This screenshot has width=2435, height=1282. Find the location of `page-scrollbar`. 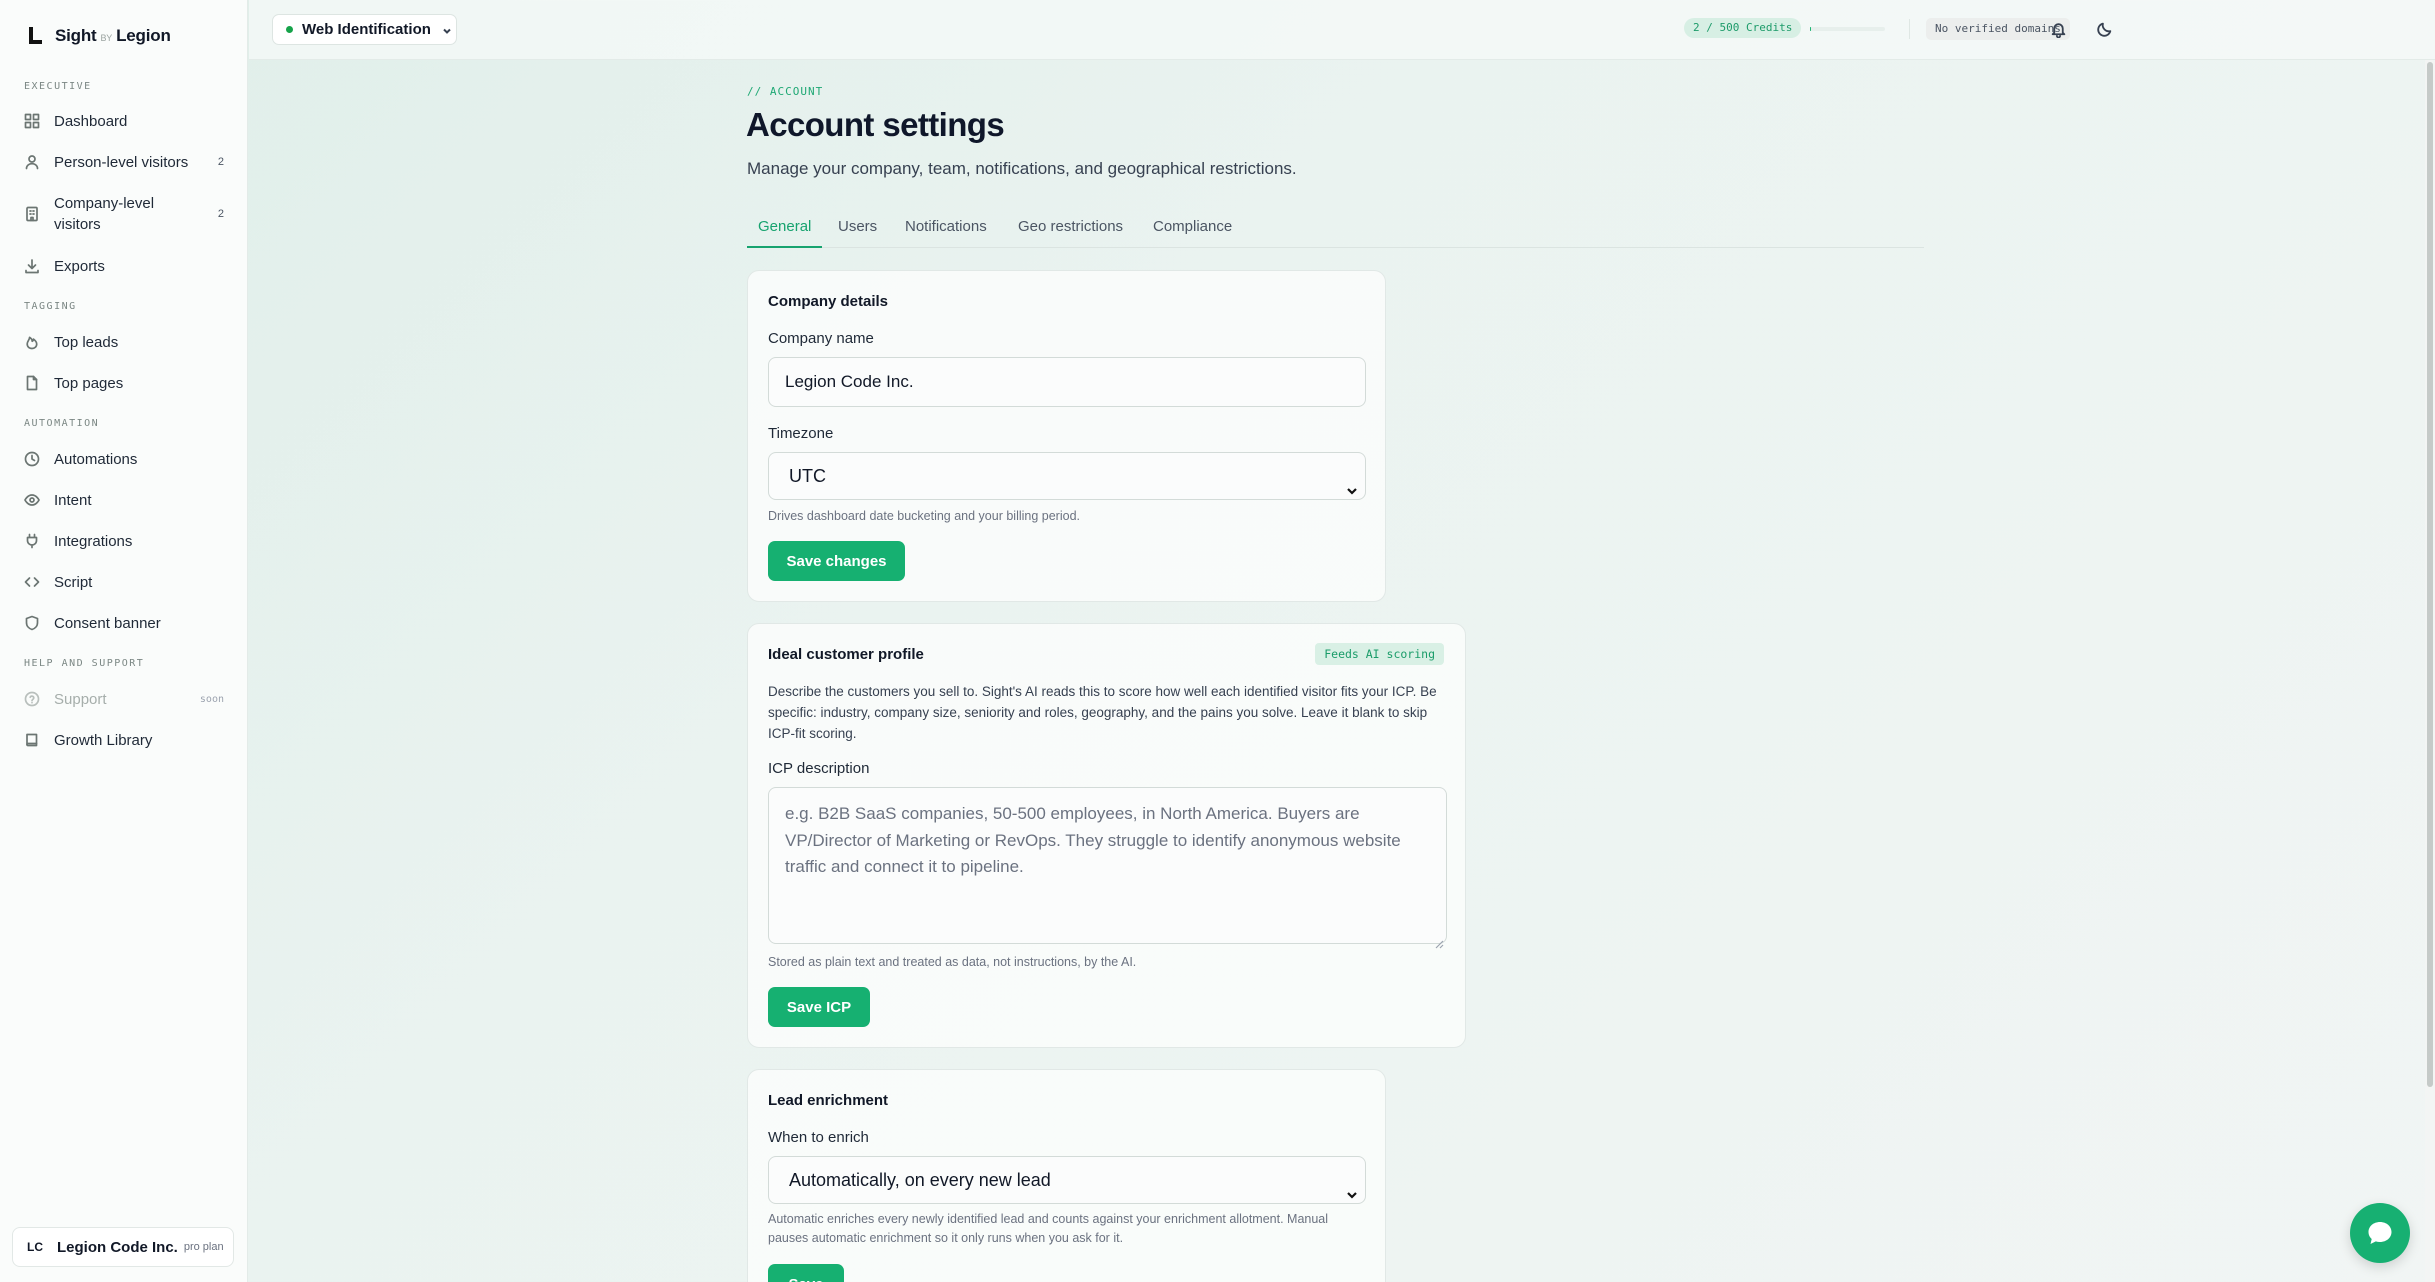

page-scrollbar is located at coordinates (2430, 671).